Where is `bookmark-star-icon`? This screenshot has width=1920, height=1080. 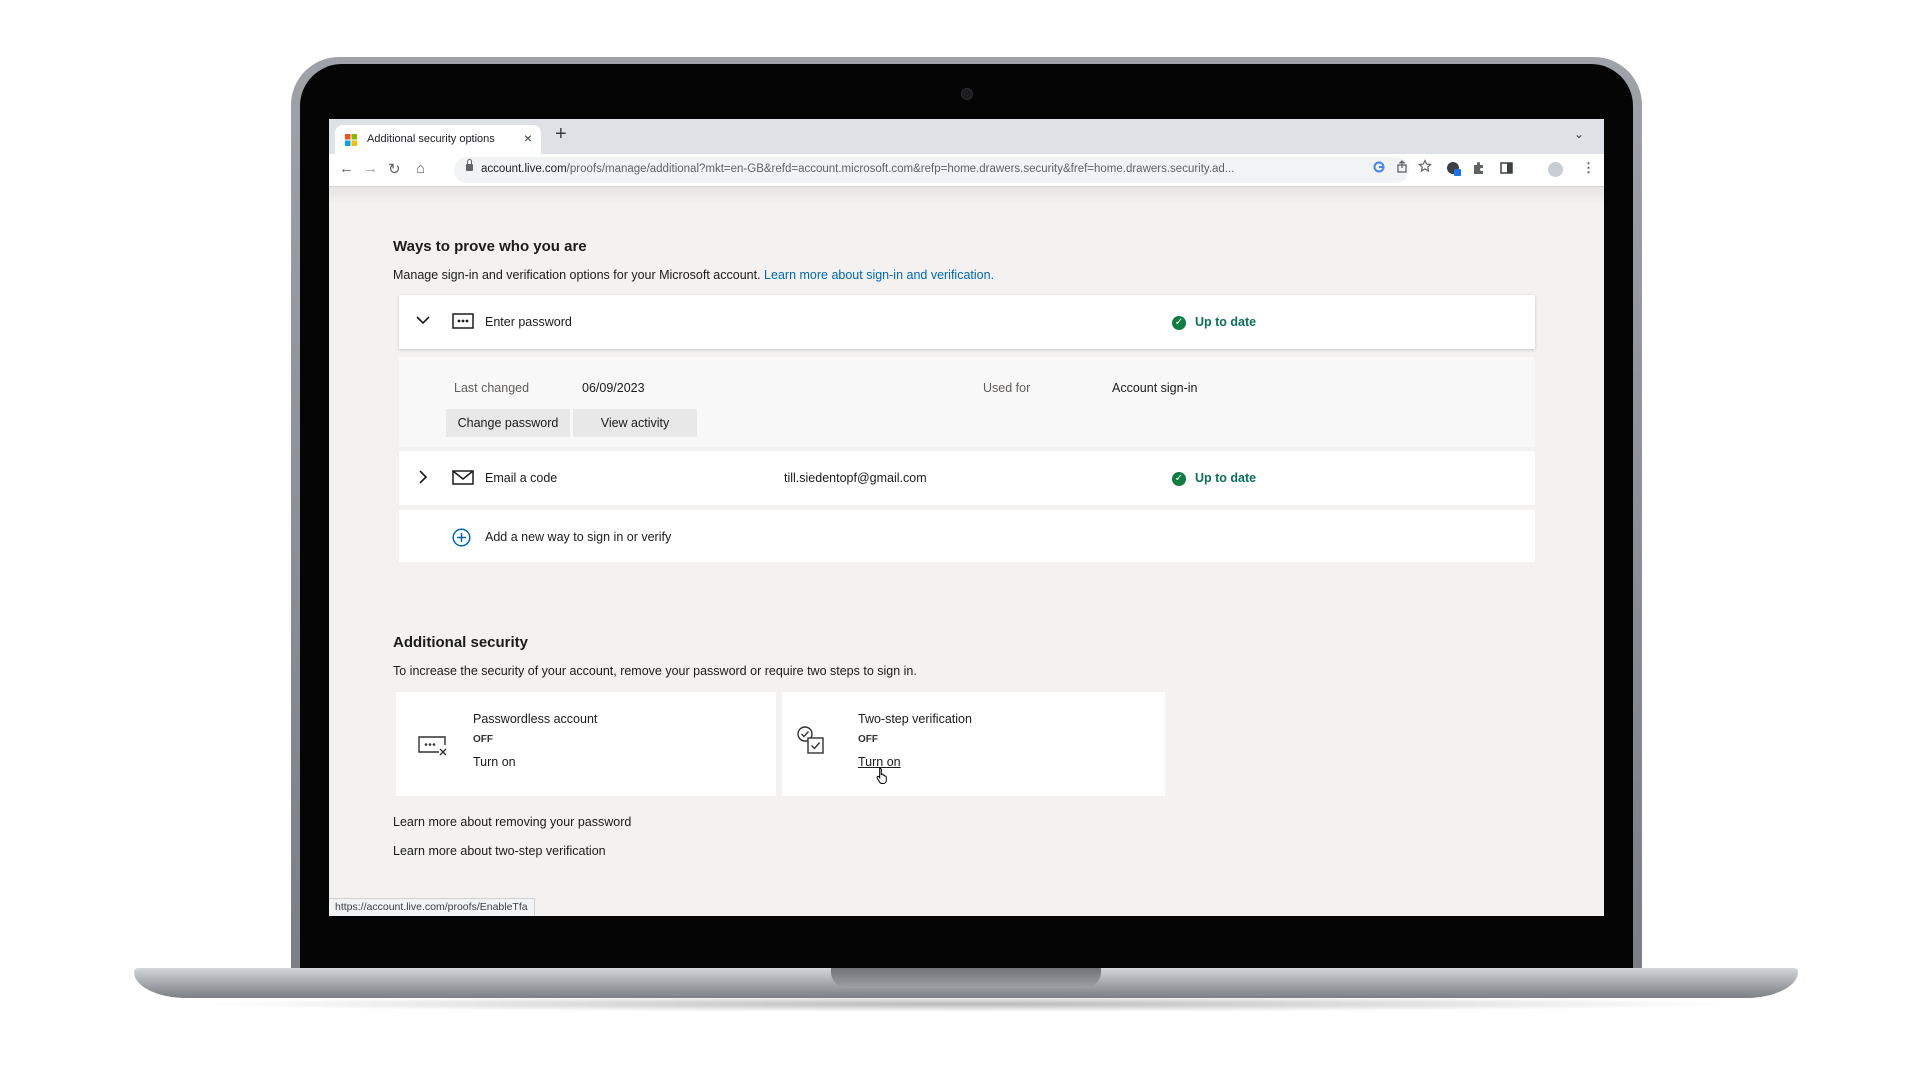
bookmark-star-icon is located at coordinates (1425, 167).